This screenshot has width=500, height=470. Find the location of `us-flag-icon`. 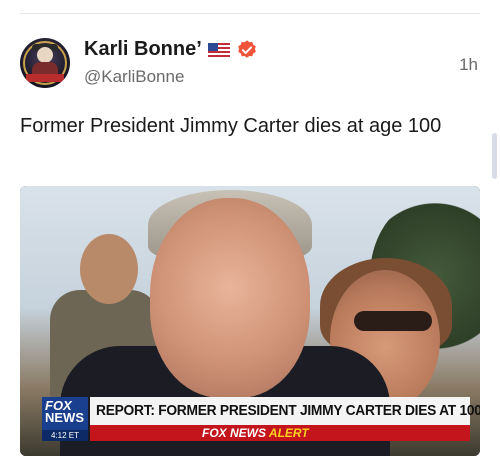

us-flag-icon is located at coordinates (218, 49).